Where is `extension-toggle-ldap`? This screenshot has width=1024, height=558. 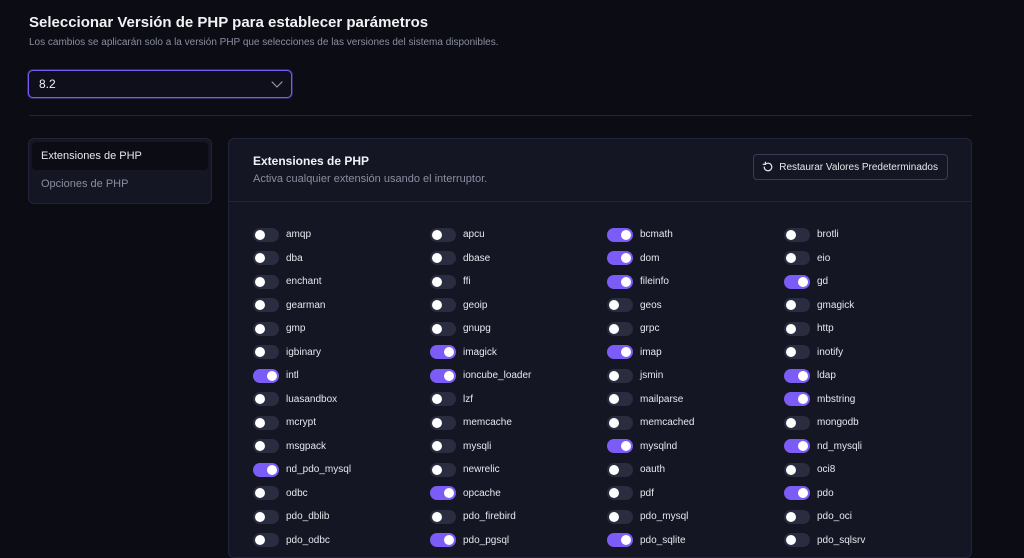 extension-toggle-ldap is located at coordinates (797, 375).